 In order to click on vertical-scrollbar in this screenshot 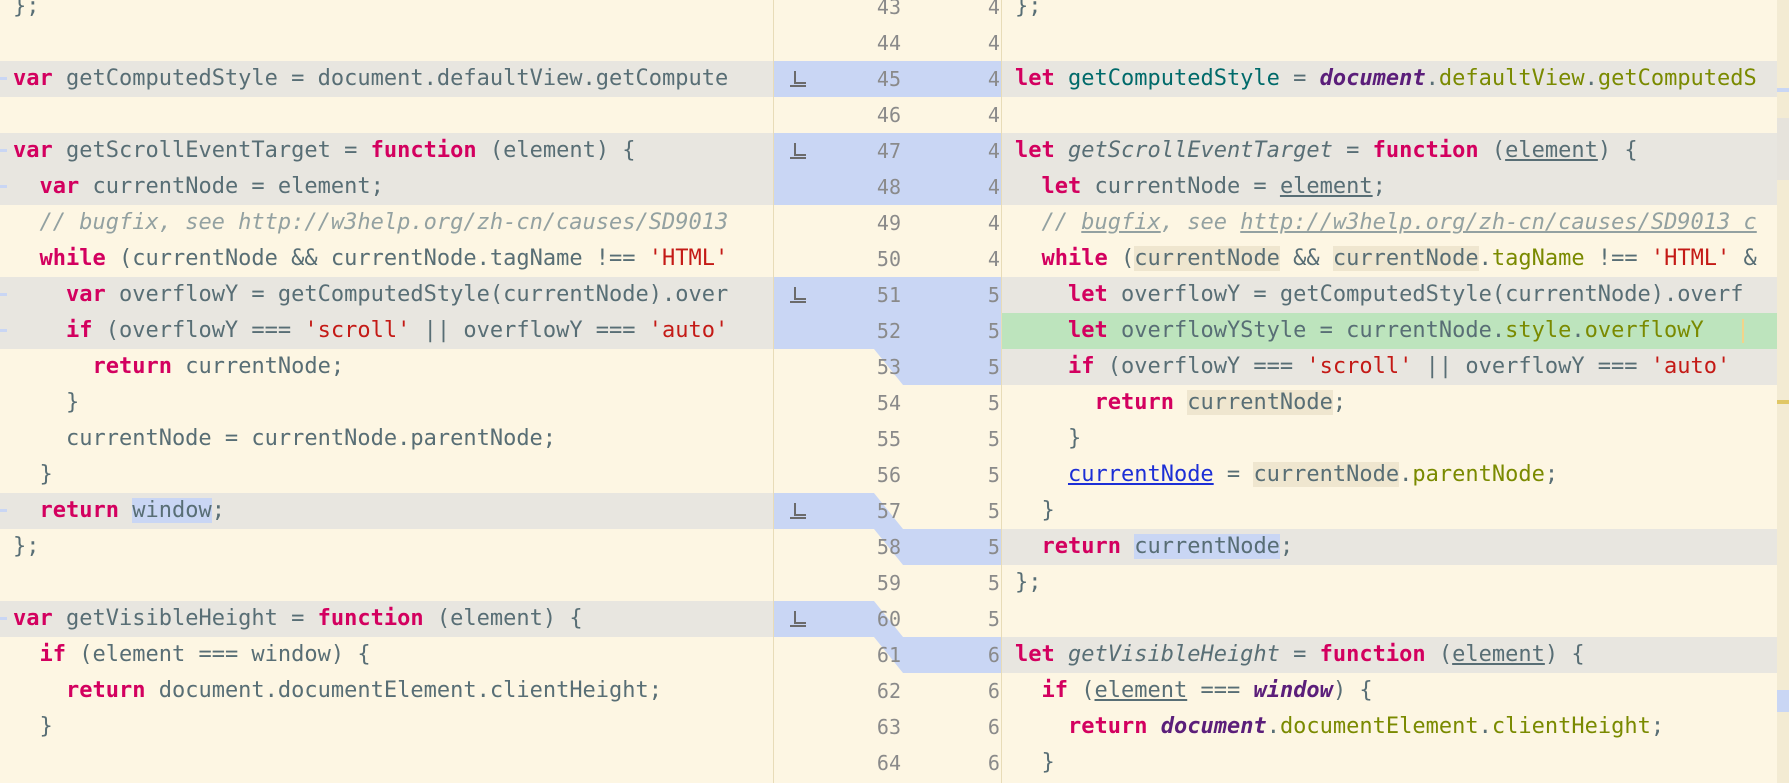, I will do `click(1783, 391)`.